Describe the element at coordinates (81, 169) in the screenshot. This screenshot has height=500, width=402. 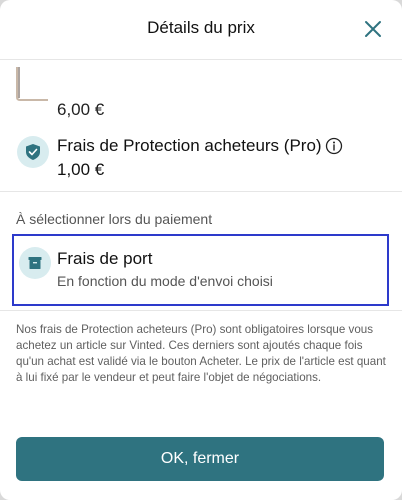
I see `buyer-protection-price: 1,00 €` at that location.